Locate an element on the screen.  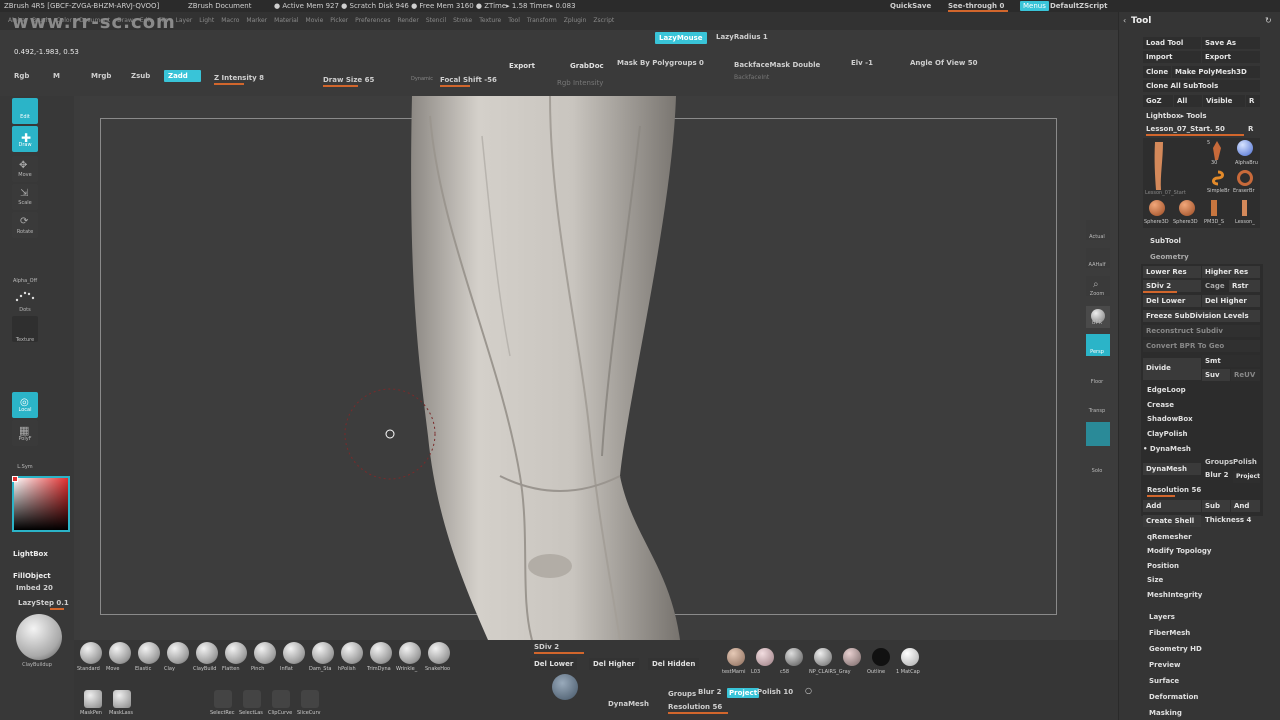
position-section: Position is located at coordinates (1163, 566).